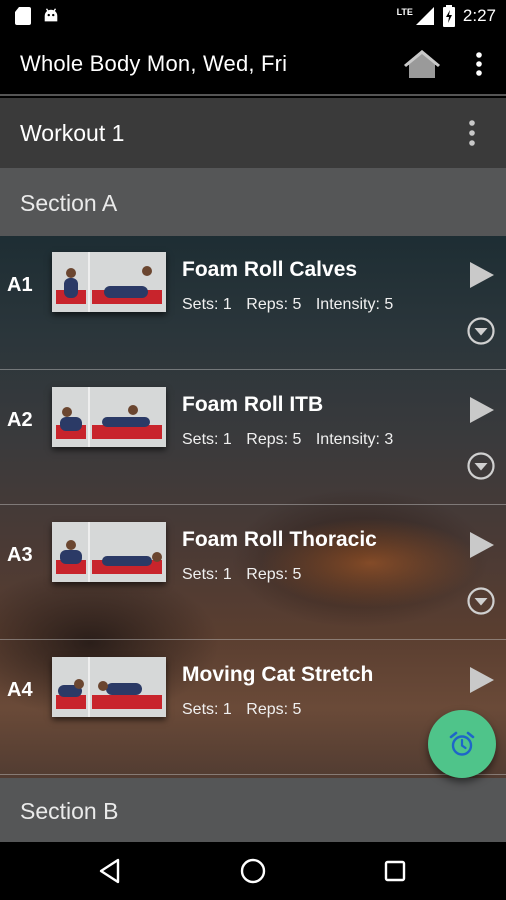  What do you see at coordinates (448, 16) in the screenshot?
I see `battery-icon` at bounding box center [448, 16].